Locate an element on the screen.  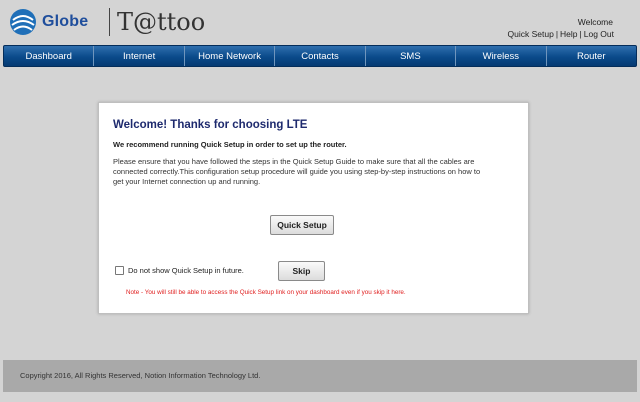
welcome-text: Welcome is located at coordinates (595, 22).